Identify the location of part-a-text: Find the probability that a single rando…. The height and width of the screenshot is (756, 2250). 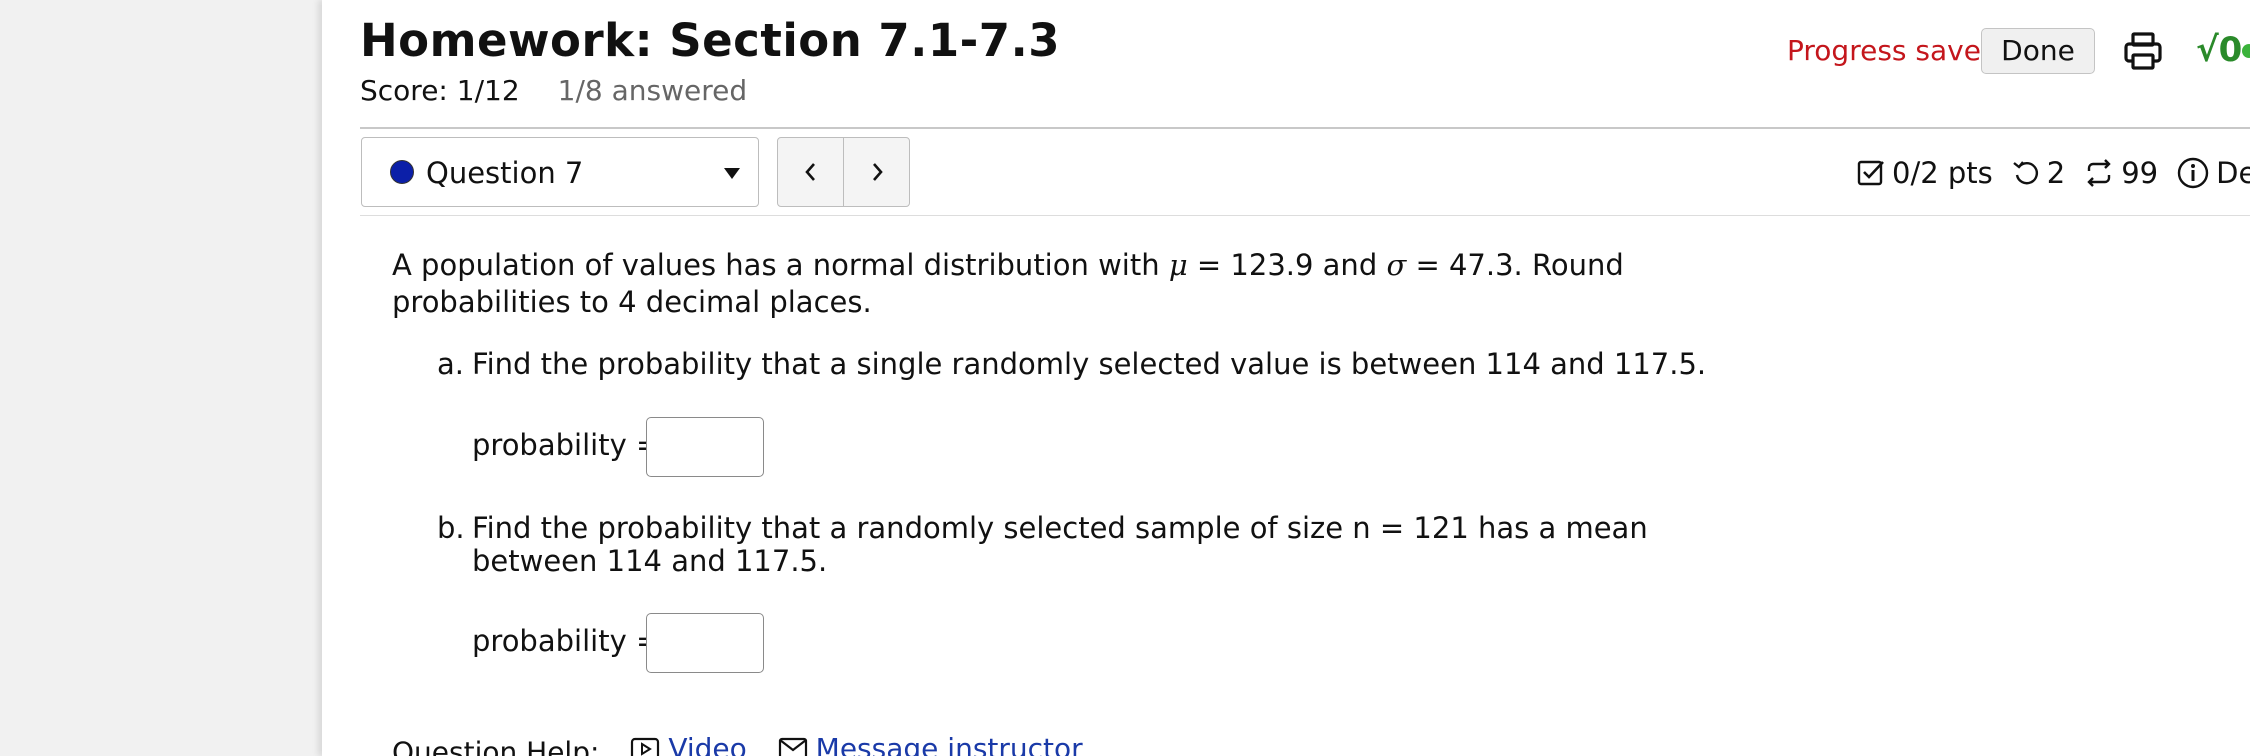
(1089, 364).